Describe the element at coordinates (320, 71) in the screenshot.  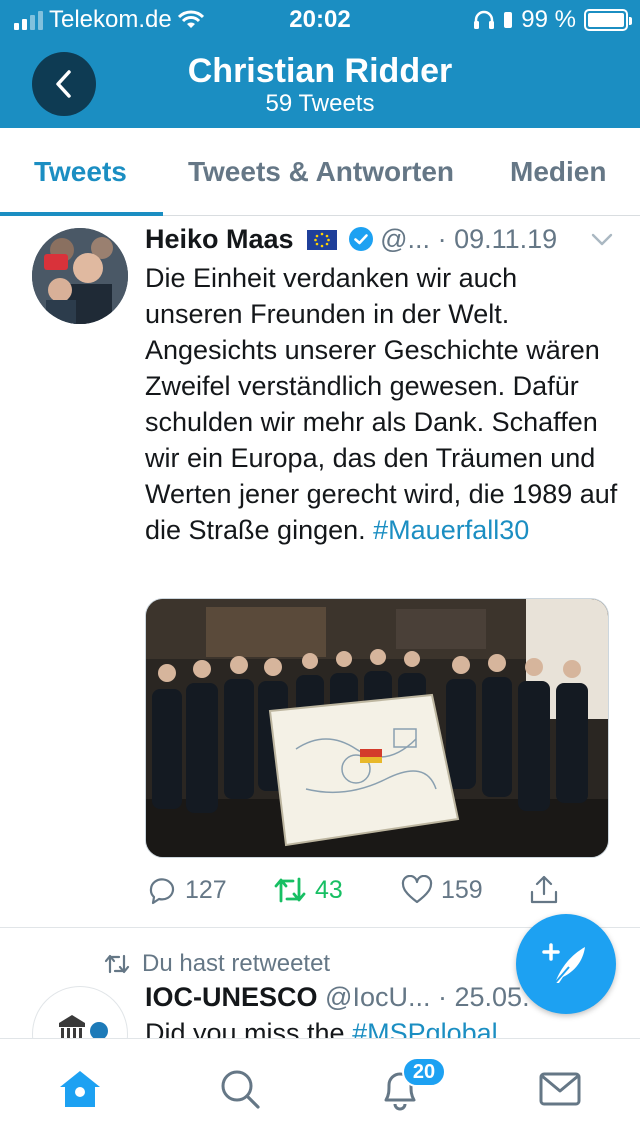
I see `page-title: Christian Ridder` at that location.